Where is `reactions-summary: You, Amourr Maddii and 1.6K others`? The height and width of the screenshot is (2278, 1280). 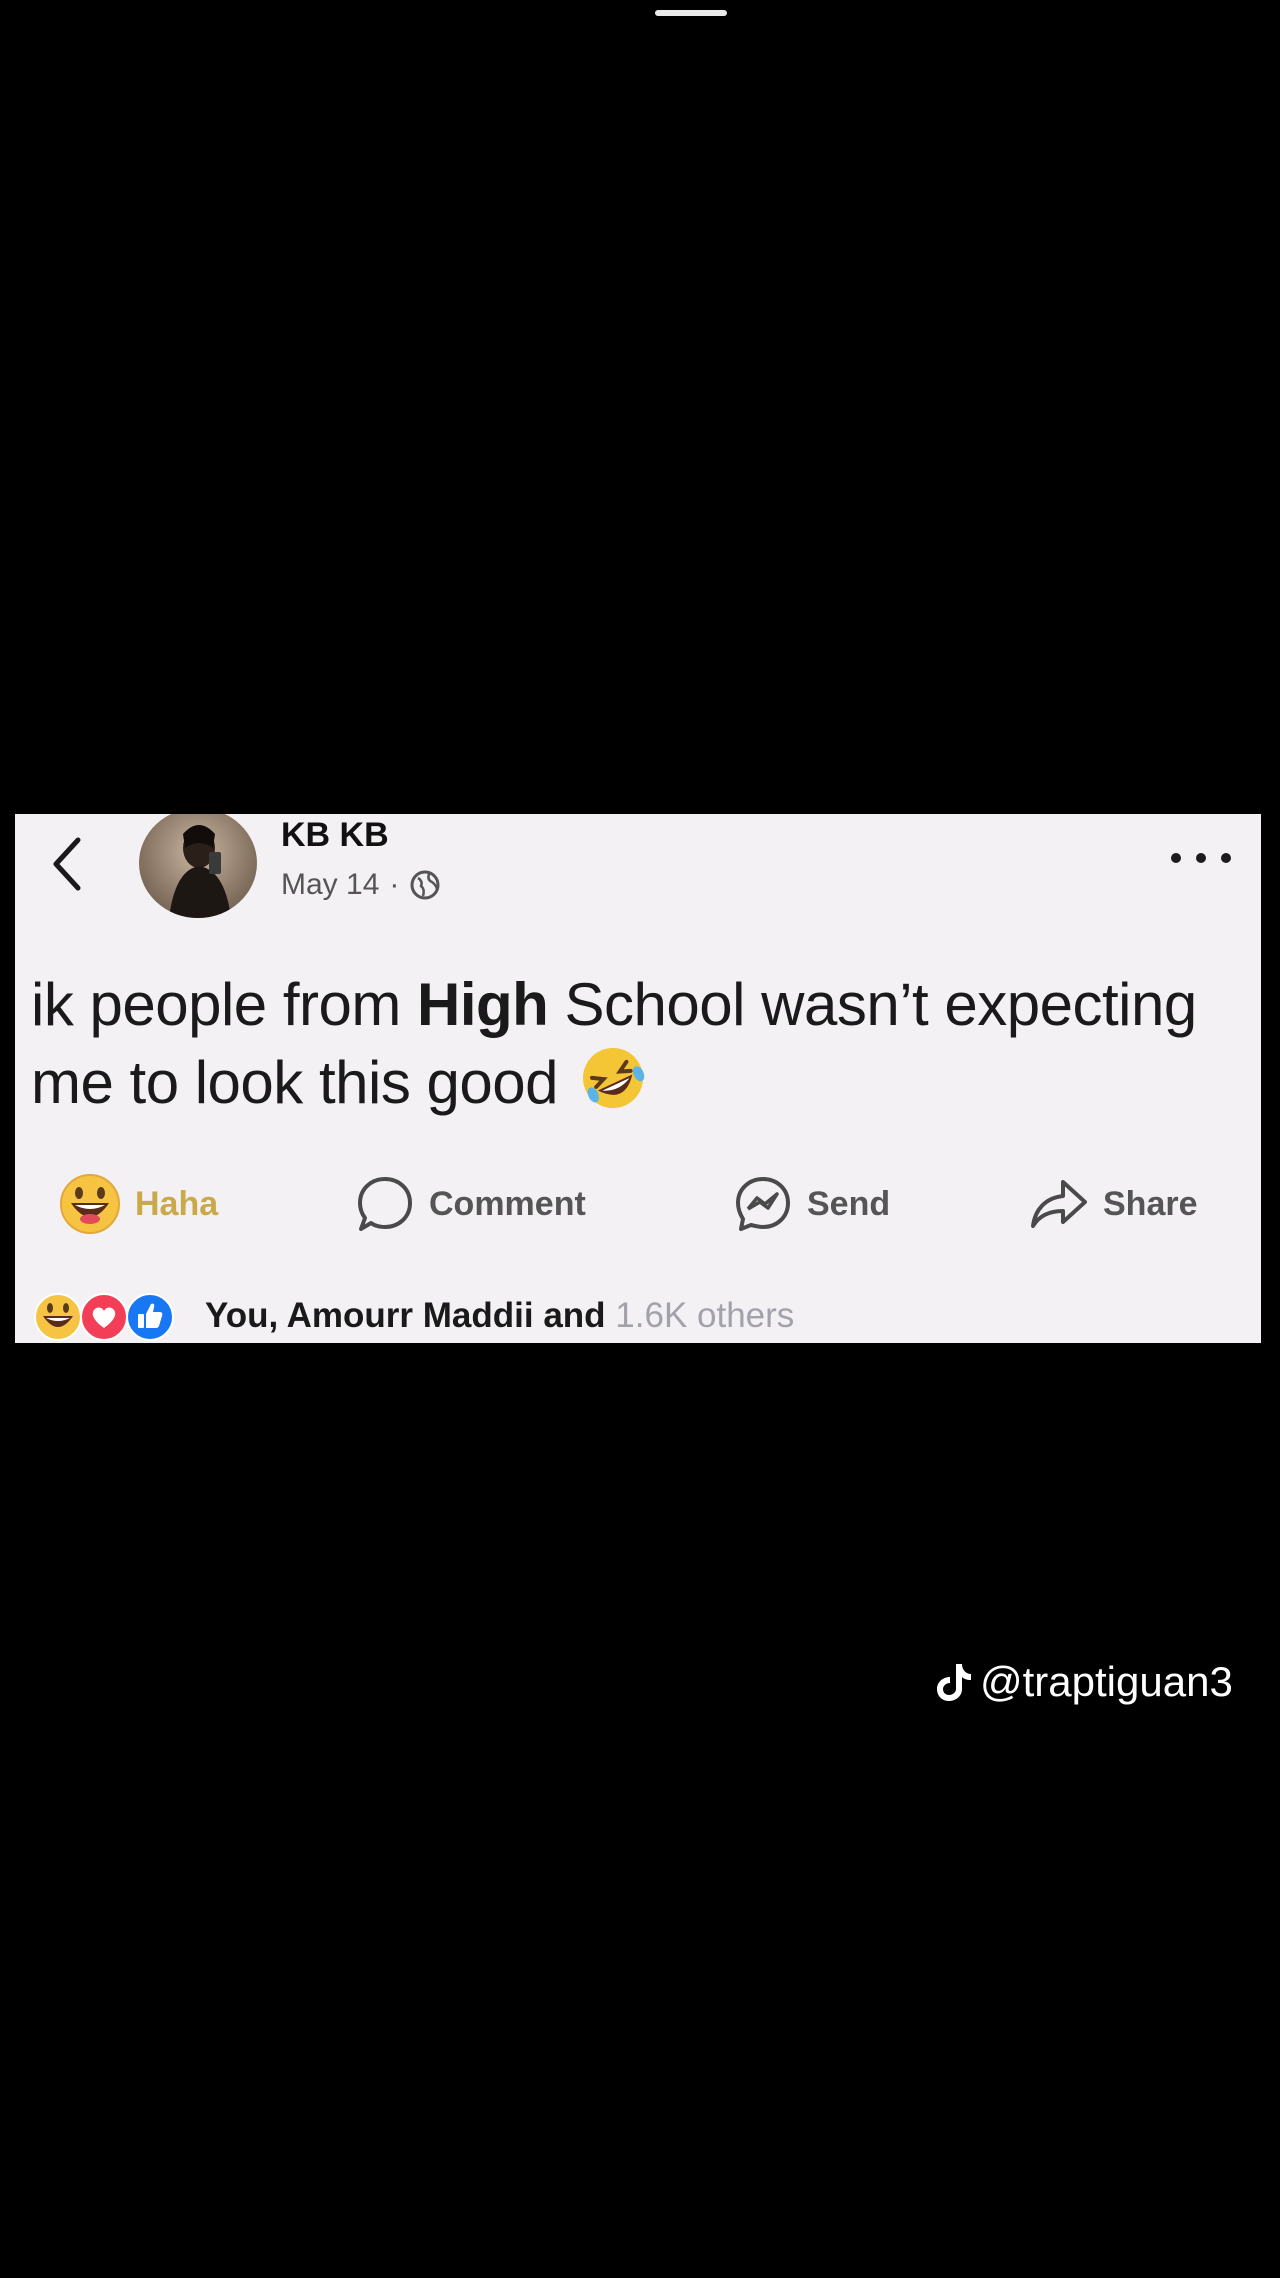
reactions-summary: You, Amourr Maddii and 1.6K others is located at coordinates (413, 1316).